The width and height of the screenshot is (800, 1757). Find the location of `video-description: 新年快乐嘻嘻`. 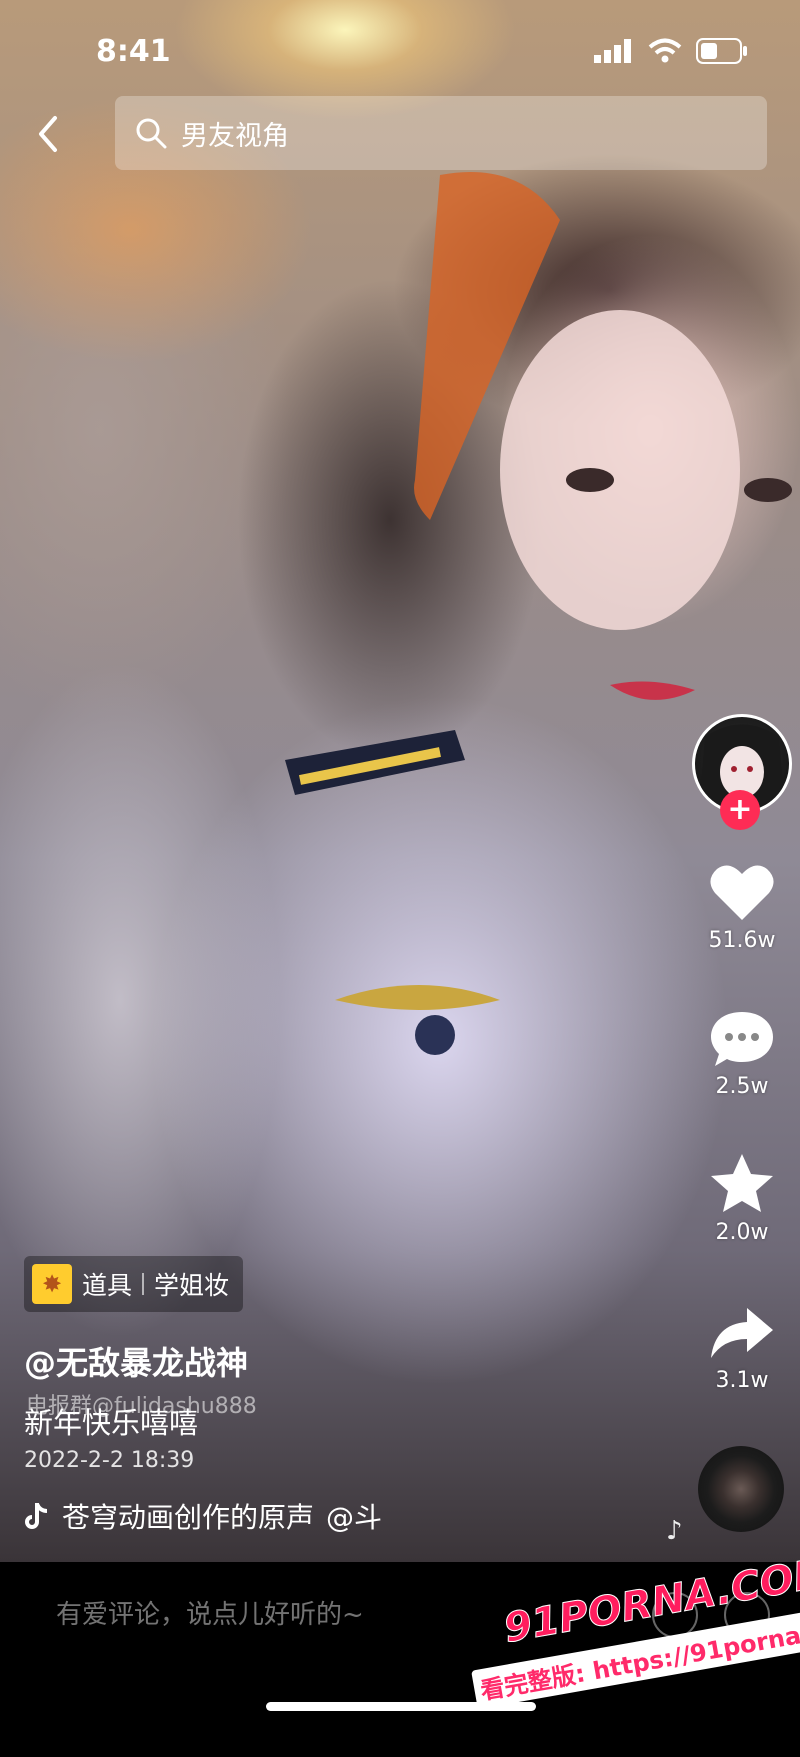

video-description: 新年快乐嘻嘻 is located at coordinates (111, 1423).